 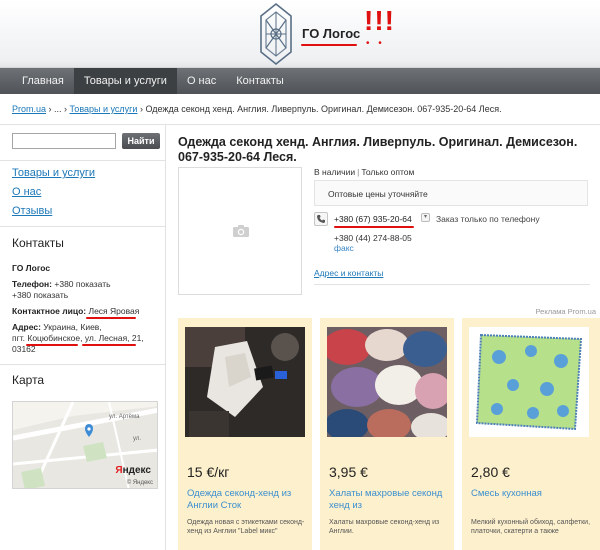 What do you see at coordinates (388, 172) in the screenshot?
I see `wholesale-label: Только оптом` at bounding box center [388, 172].